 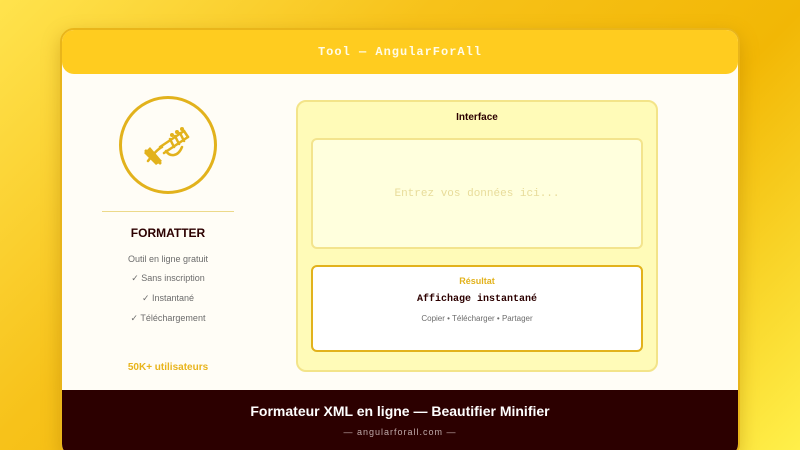 What do you see at coordinates (477, 299) in the screenshot?
I see `result-value: Affichage instantané` at bounding box center [477, 299].